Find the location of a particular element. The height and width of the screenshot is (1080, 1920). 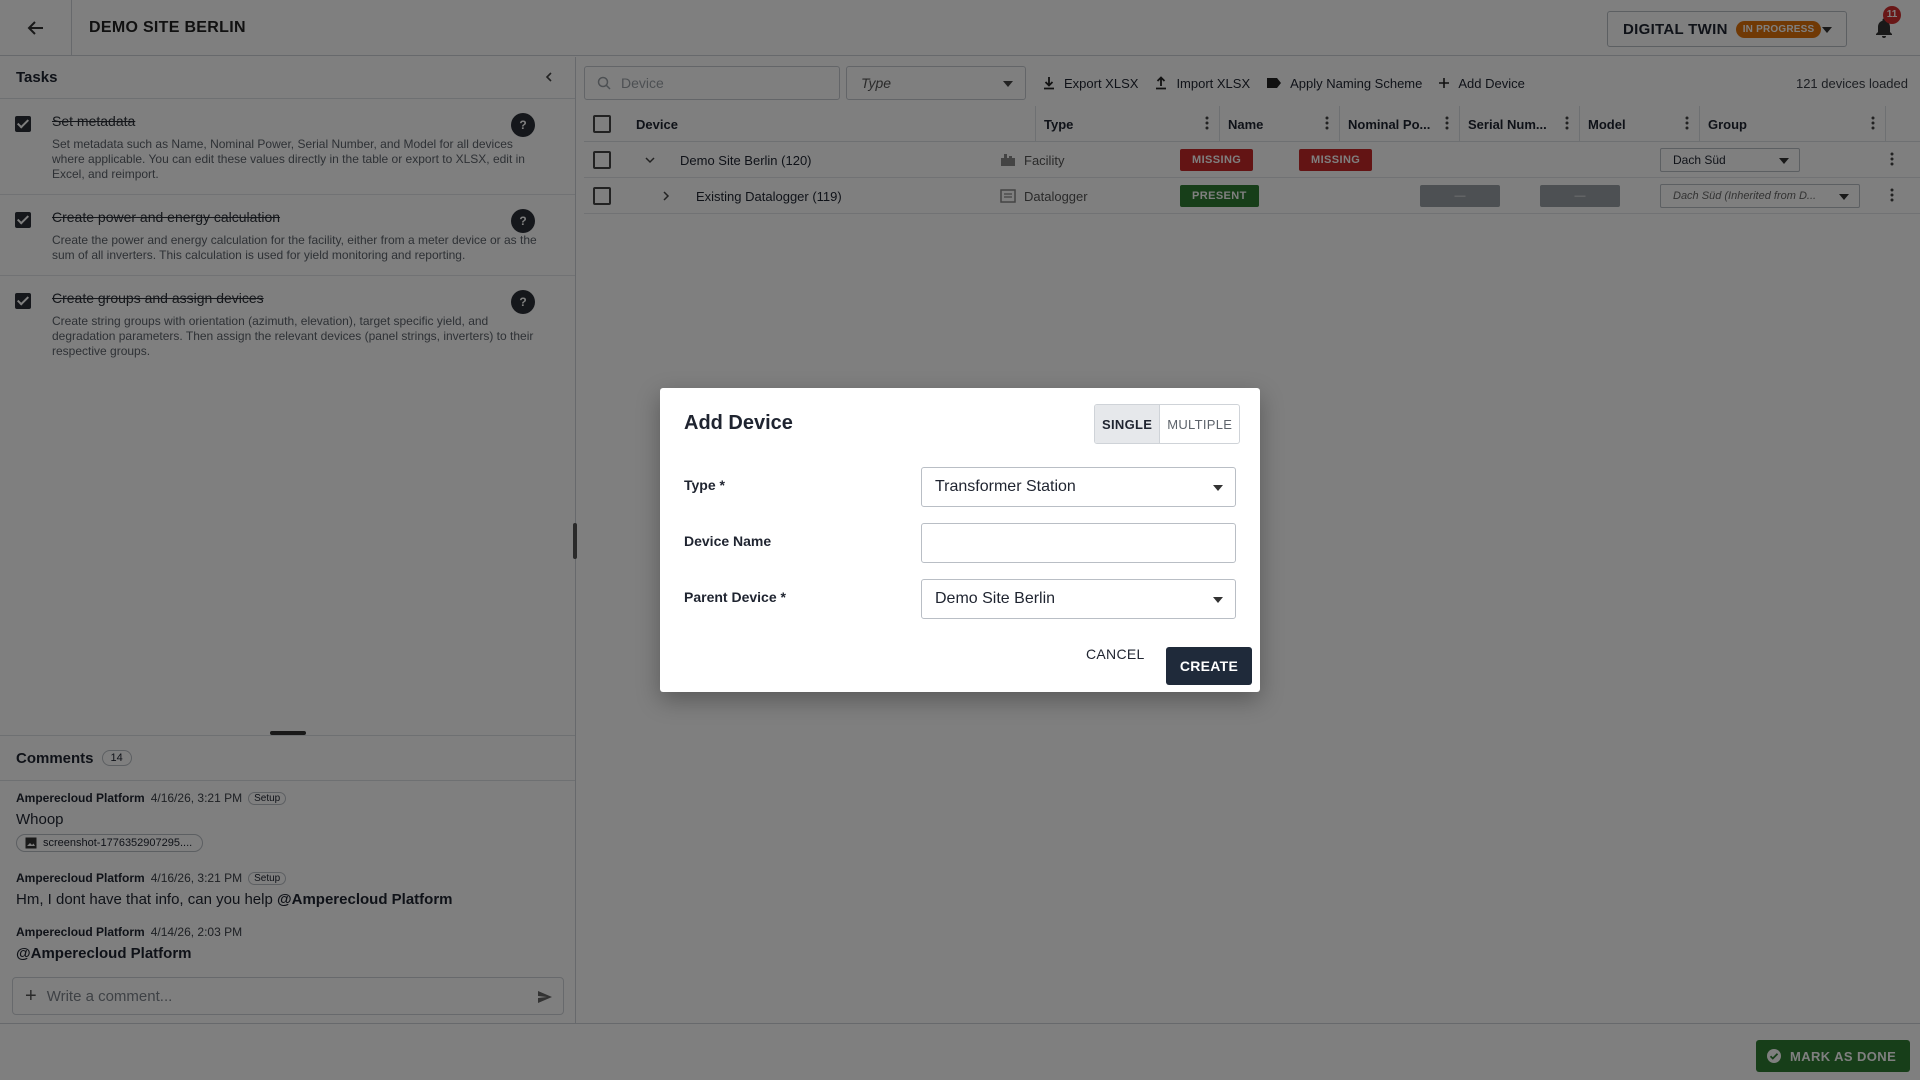

mode-toggle: SINGLE MULTIPLE is located at coordinates (1167, 424).